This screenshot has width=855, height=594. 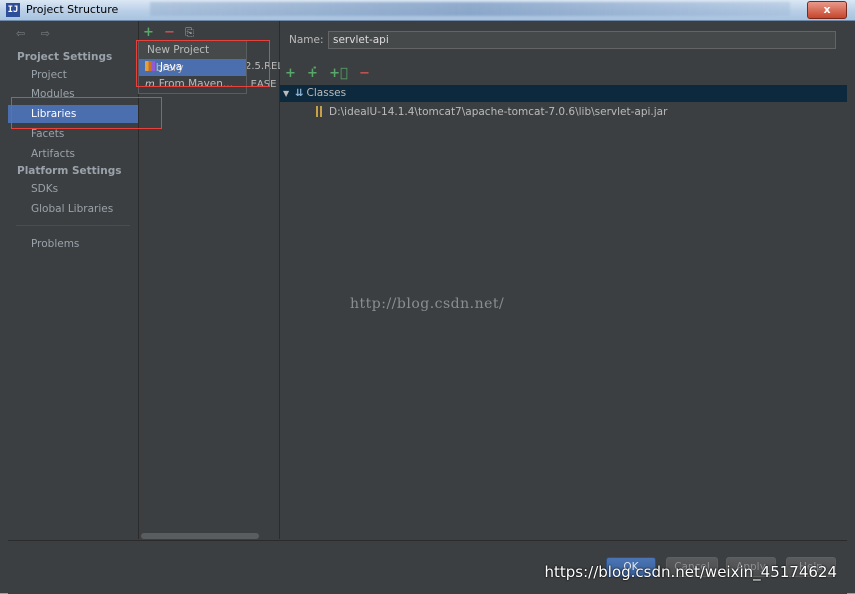 I want to click on sidebar-item-sdks: SDKs, so click(x=73, y=189).